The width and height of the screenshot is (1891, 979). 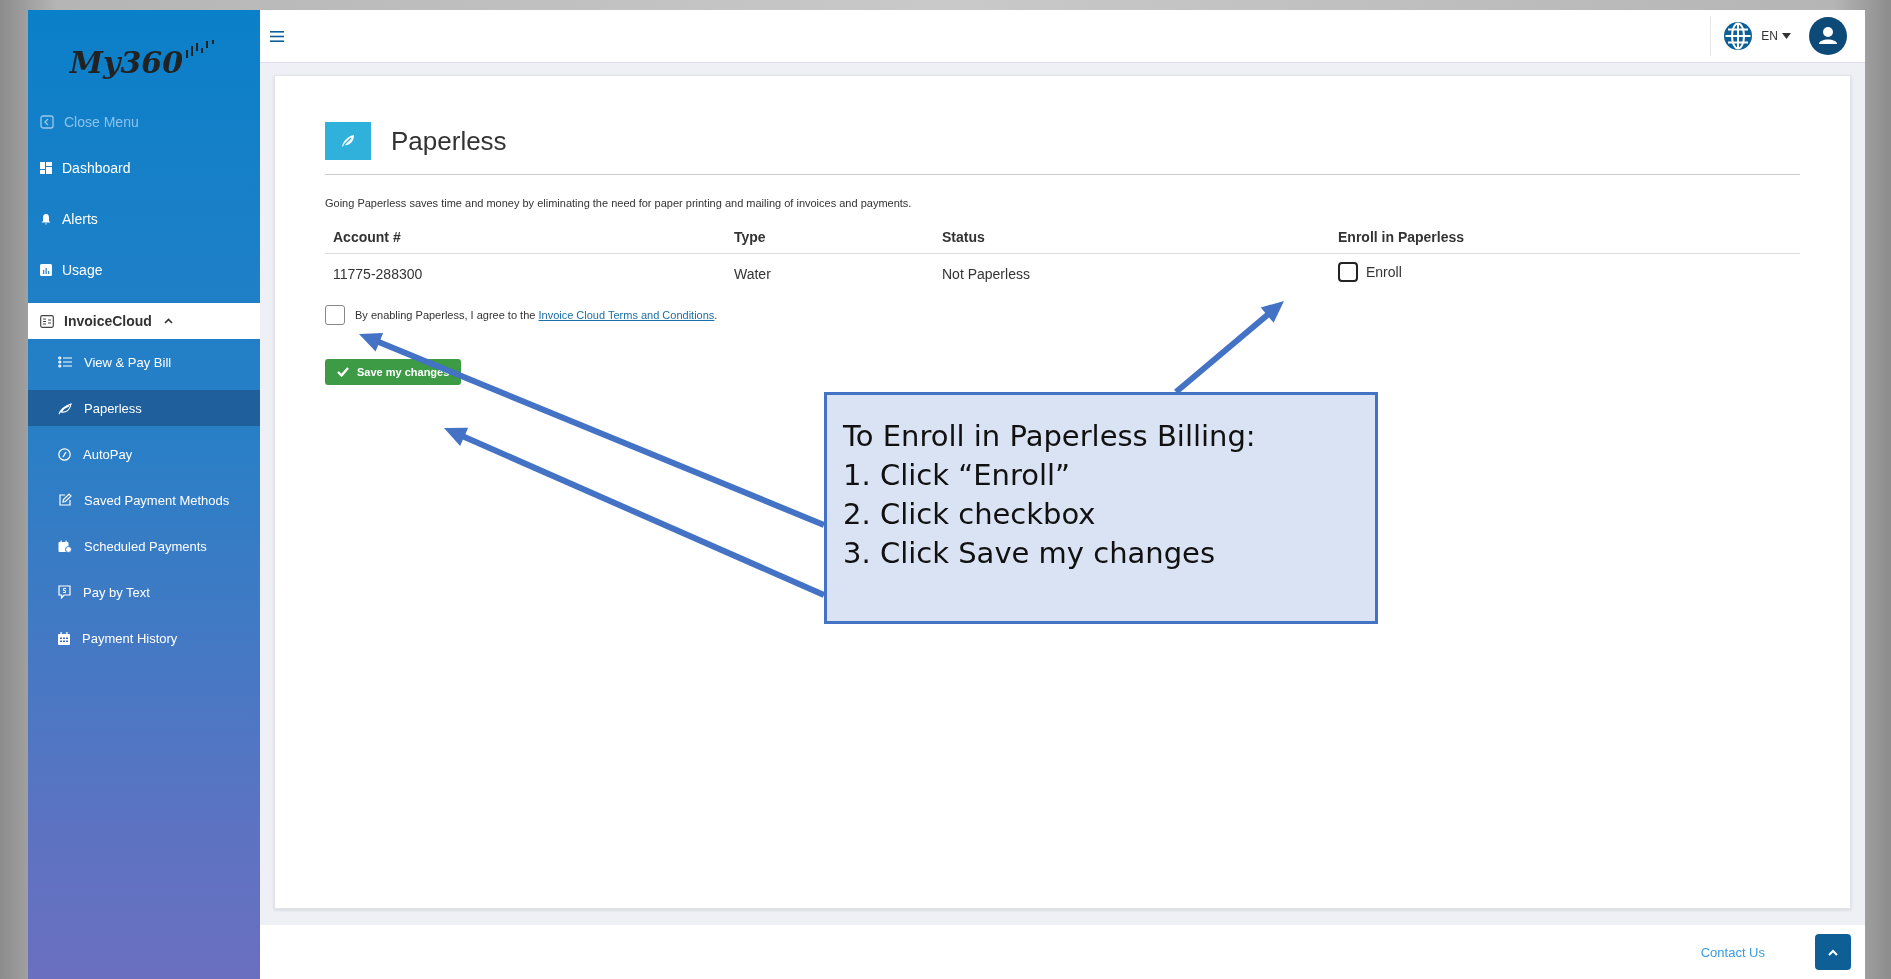 What do you see at coordinates (65, 546) in the screenshot?
I see `calendar-clock-icon` at bounding box center [65, 546].